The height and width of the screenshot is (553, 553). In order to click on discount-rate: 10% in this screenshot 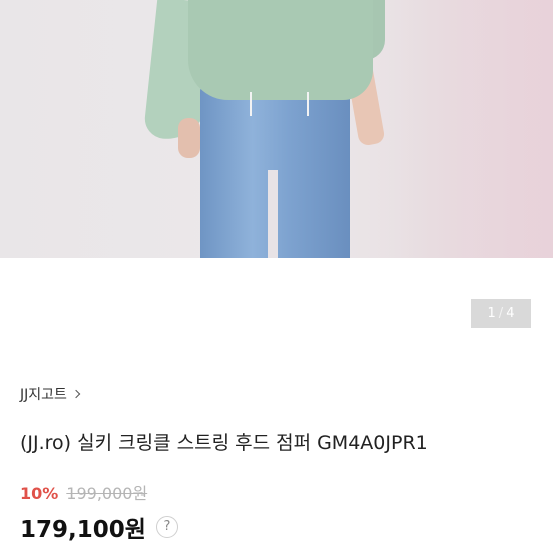, I will do `click(39, 493)`.